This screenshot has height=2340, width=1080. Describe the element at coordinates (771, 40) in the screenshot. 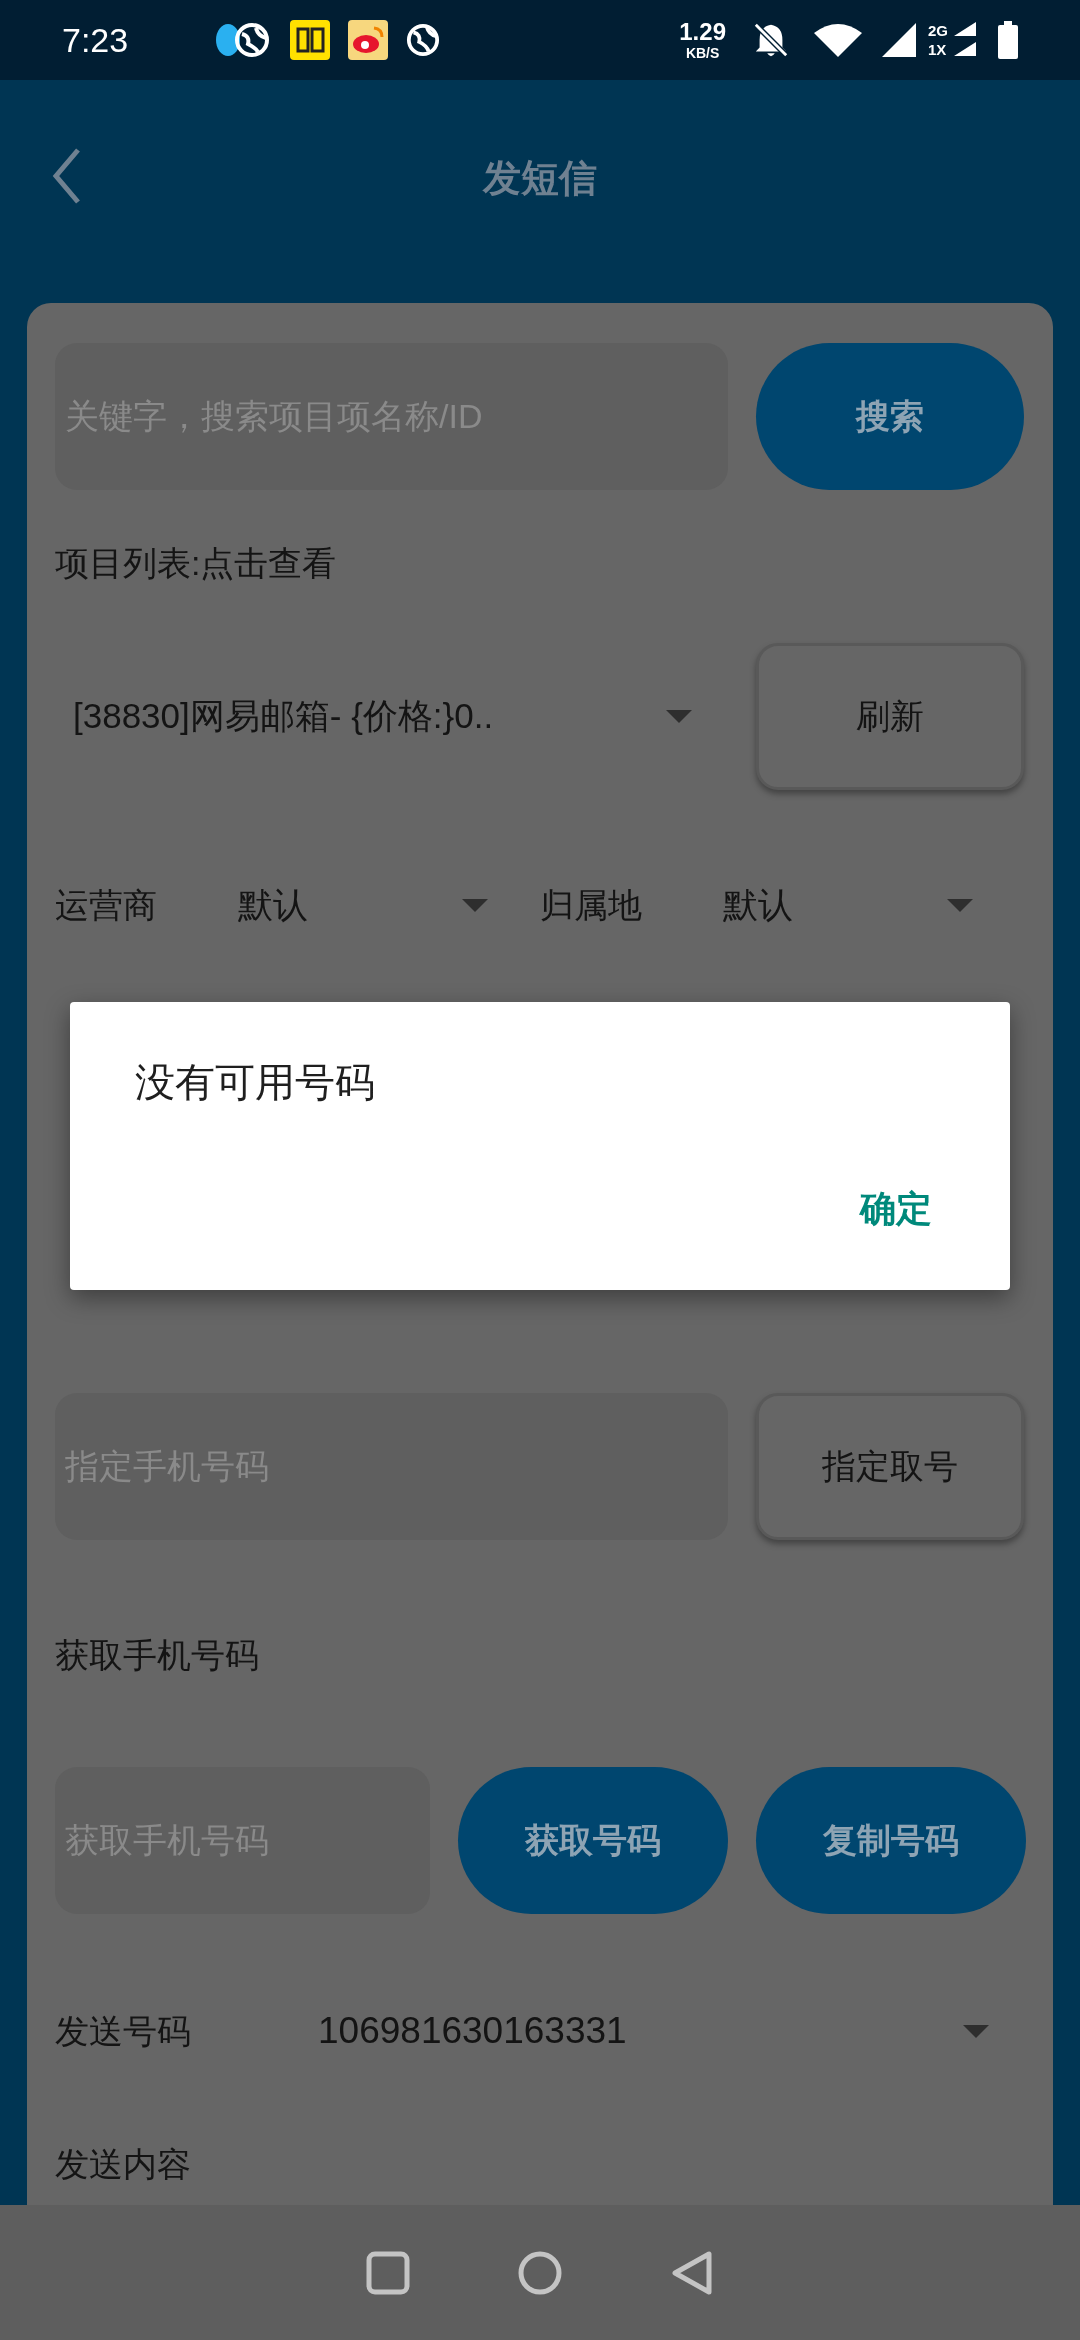

I see `notifications-off-icon` at that location.